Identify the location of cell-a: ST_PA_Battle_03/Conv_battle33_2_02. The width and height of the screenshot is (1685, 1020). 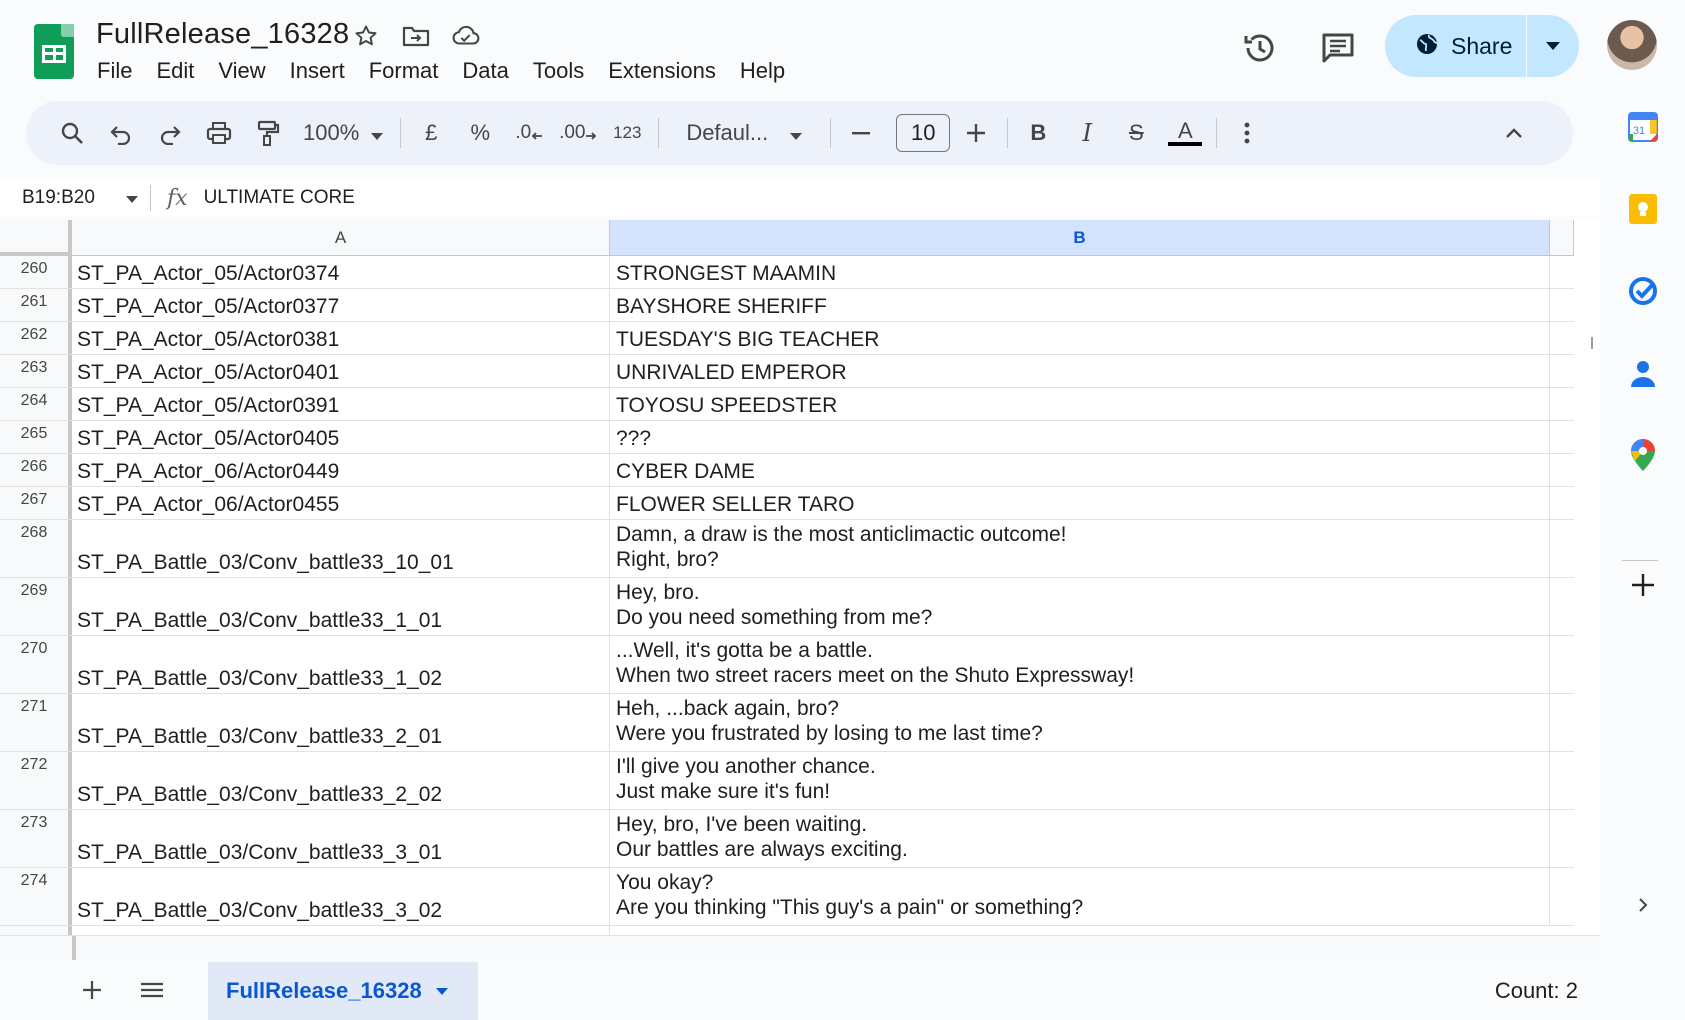
(341, 780).